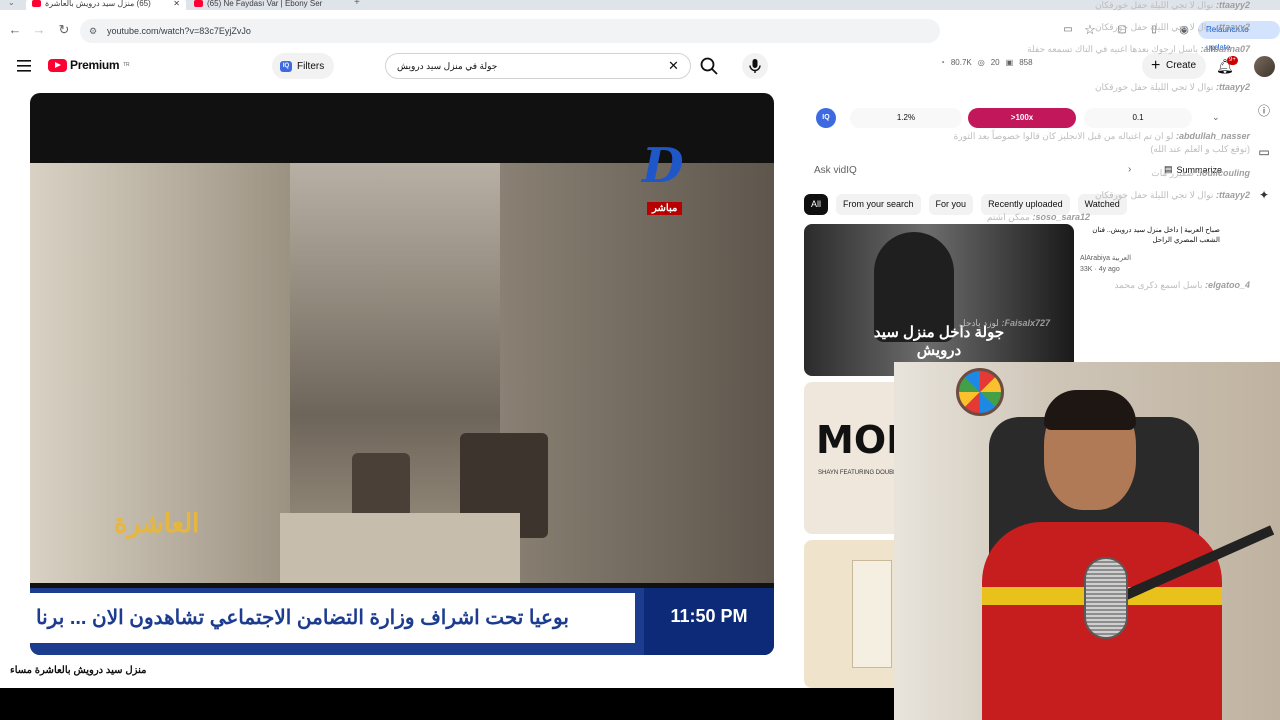  I want to click on youtube-premium-logo: Premium TR, so click(89, 65).